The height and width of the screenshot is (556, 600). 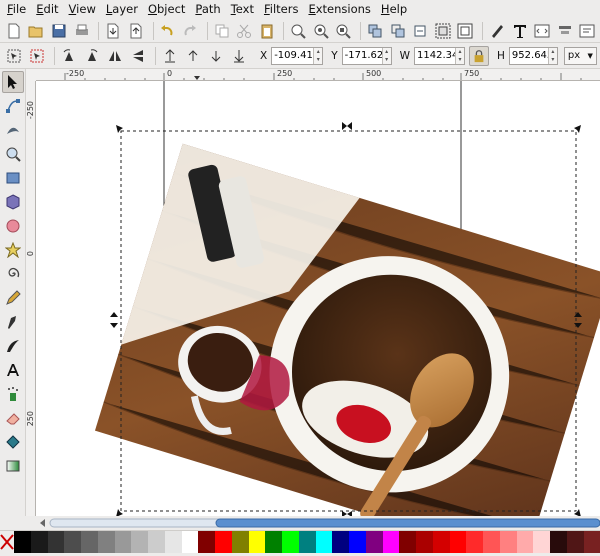 I want to click on lower-icon, so click(x=216, y=56).